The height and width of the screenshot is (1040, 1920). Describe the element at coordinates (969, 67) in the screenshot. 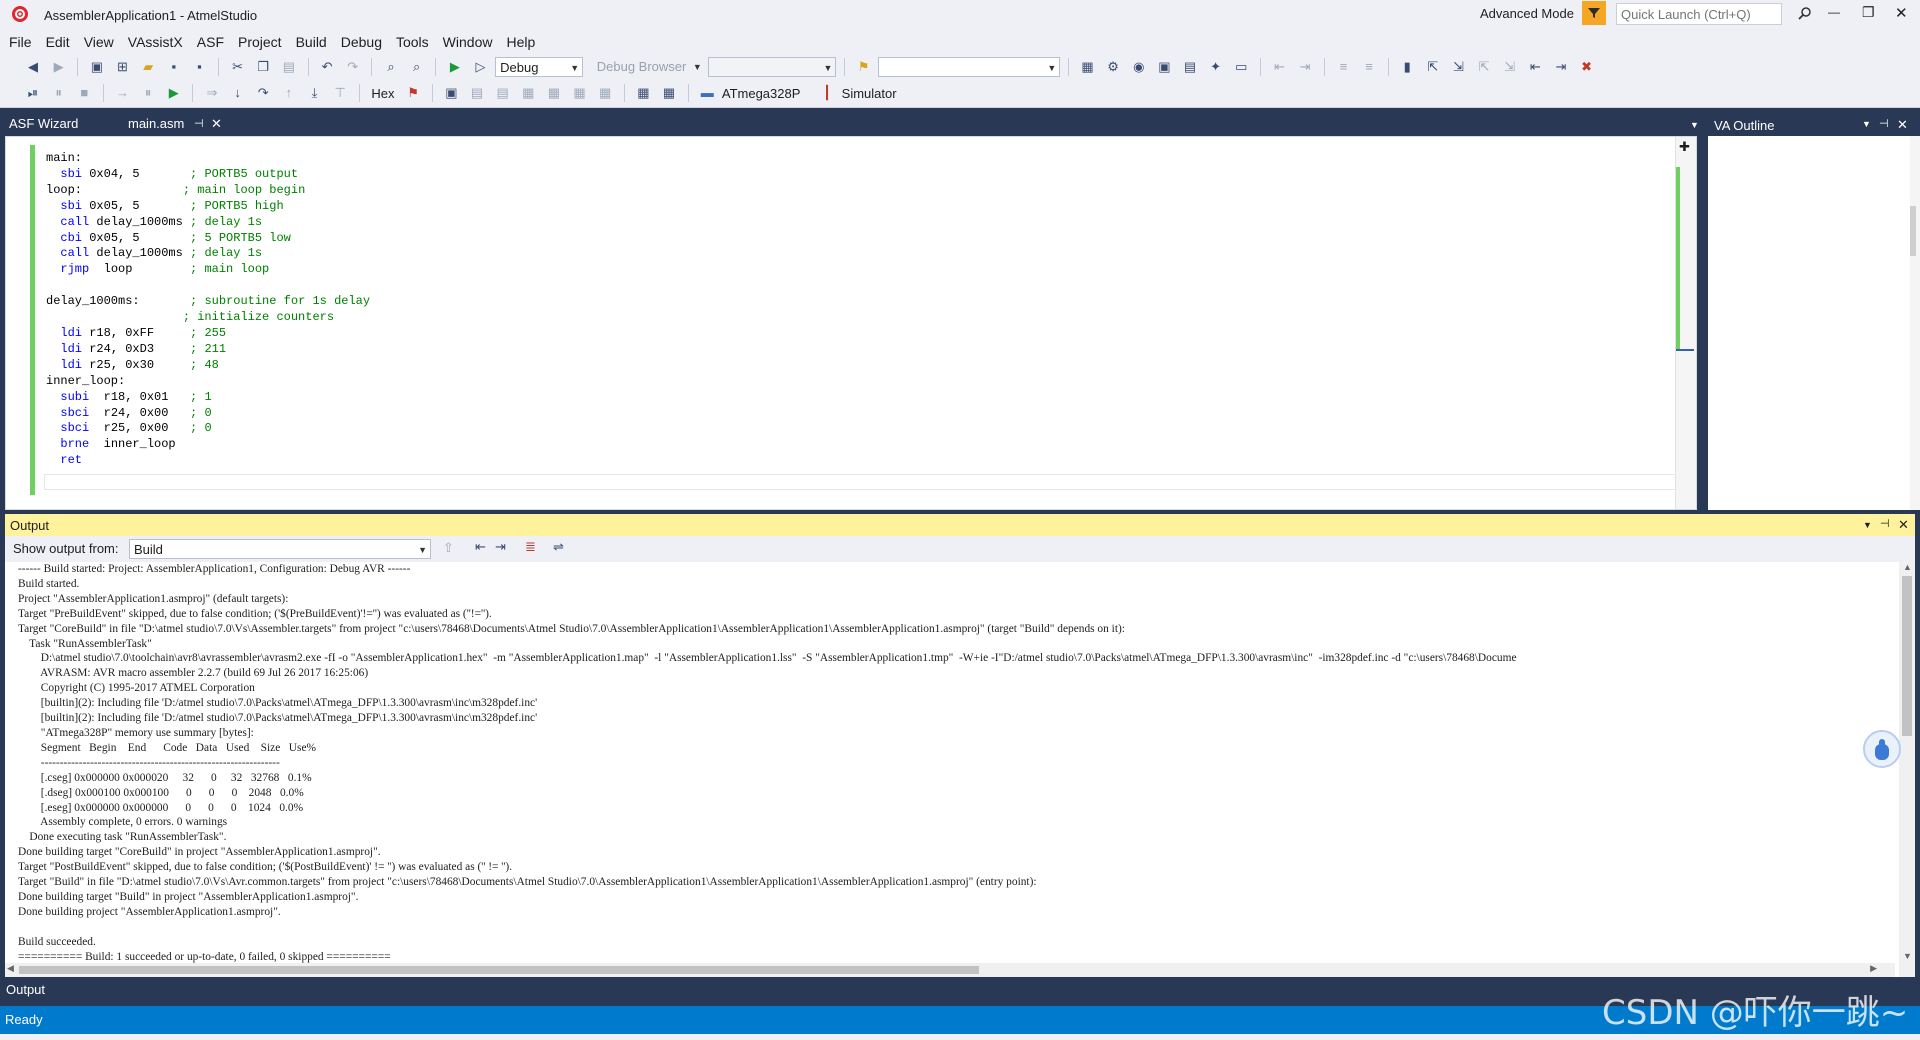

I see `find-combo: ▼` at that location.